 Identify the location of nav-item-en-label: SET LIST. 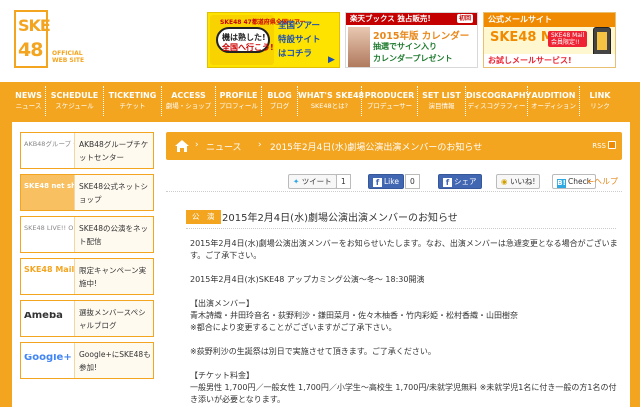
(441, 95).